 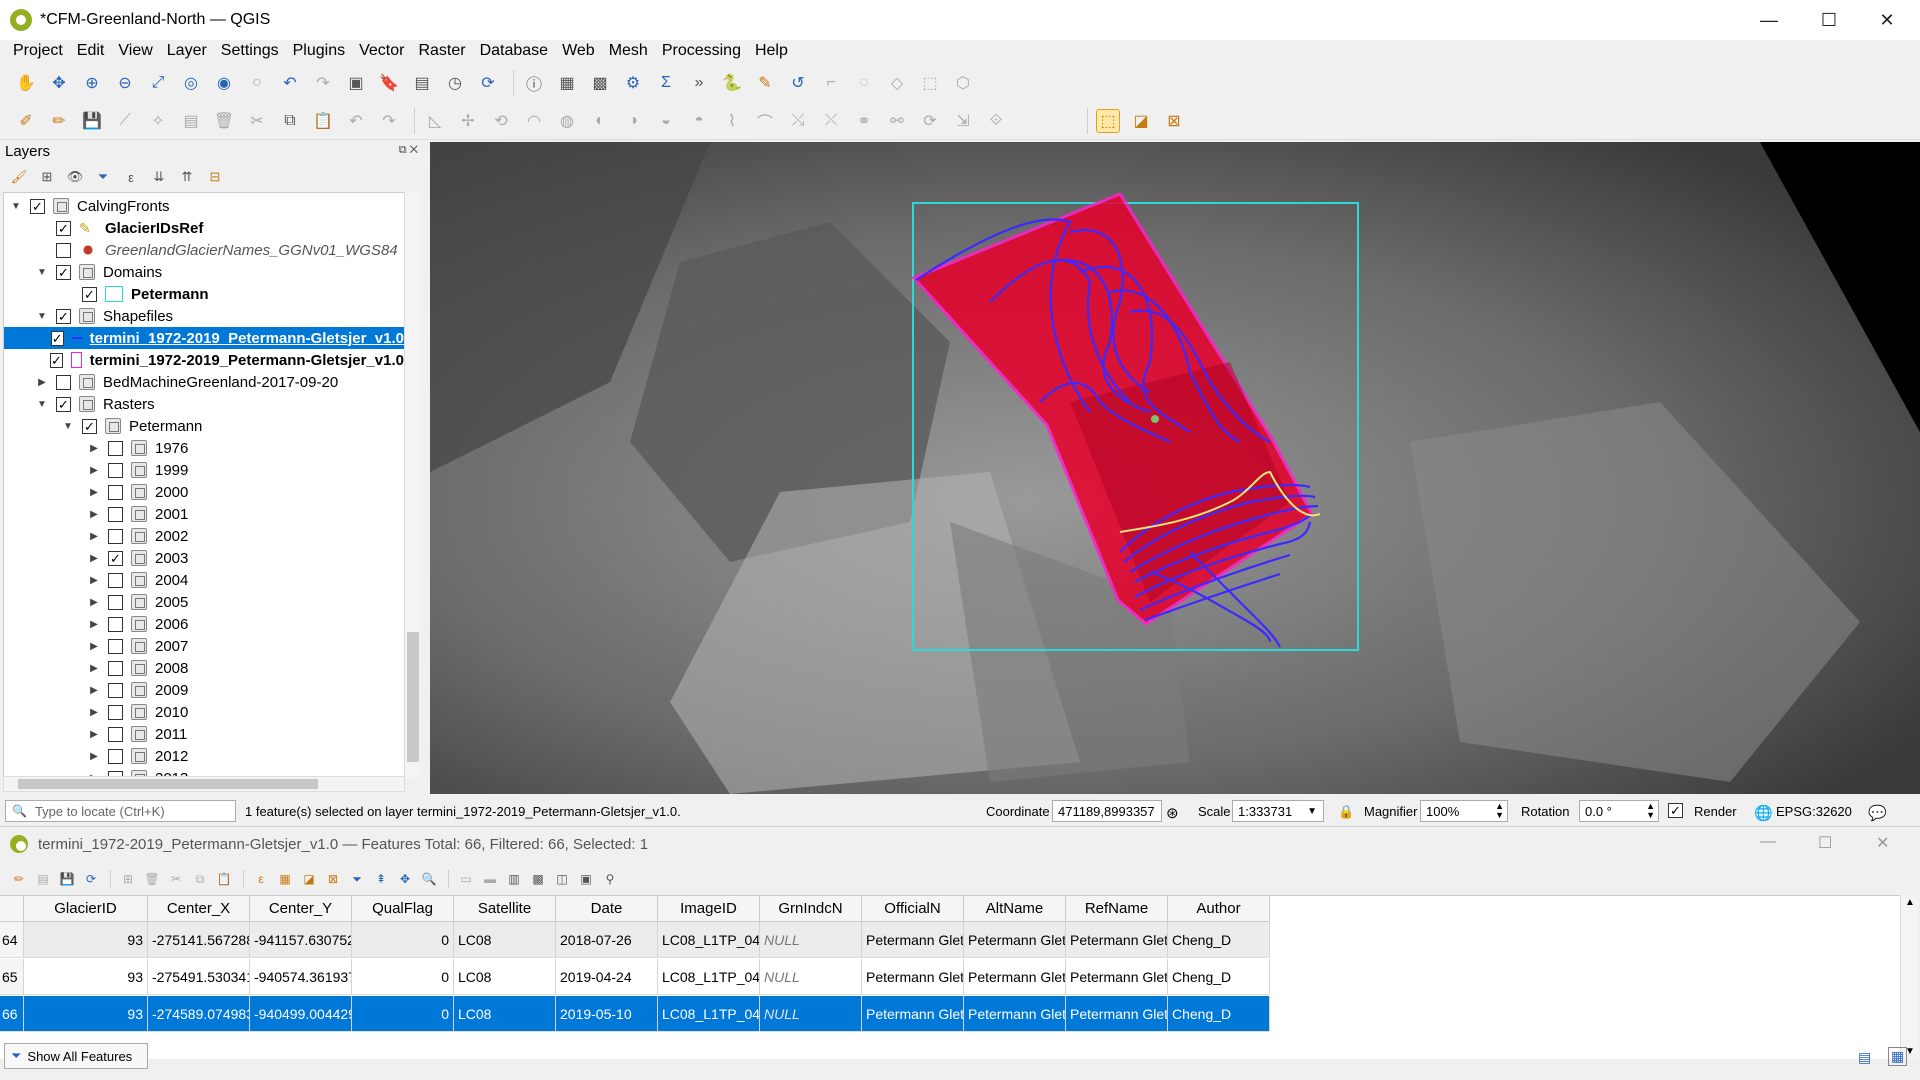 I want to click on zoom-layer-icon: ◉, so click(x=224, y=83).